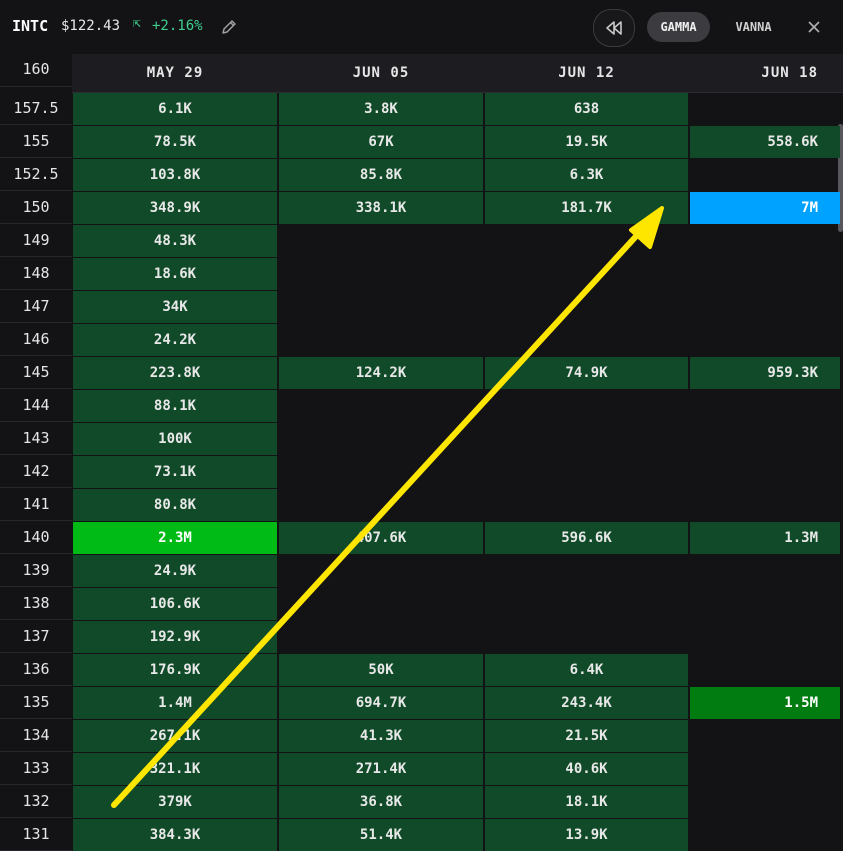 This screenshot has height=851, width=843. What do you see at coordinates (36, 636) in the screenshot?
I see `strike-label: 137` at bounding box center [36, 636].